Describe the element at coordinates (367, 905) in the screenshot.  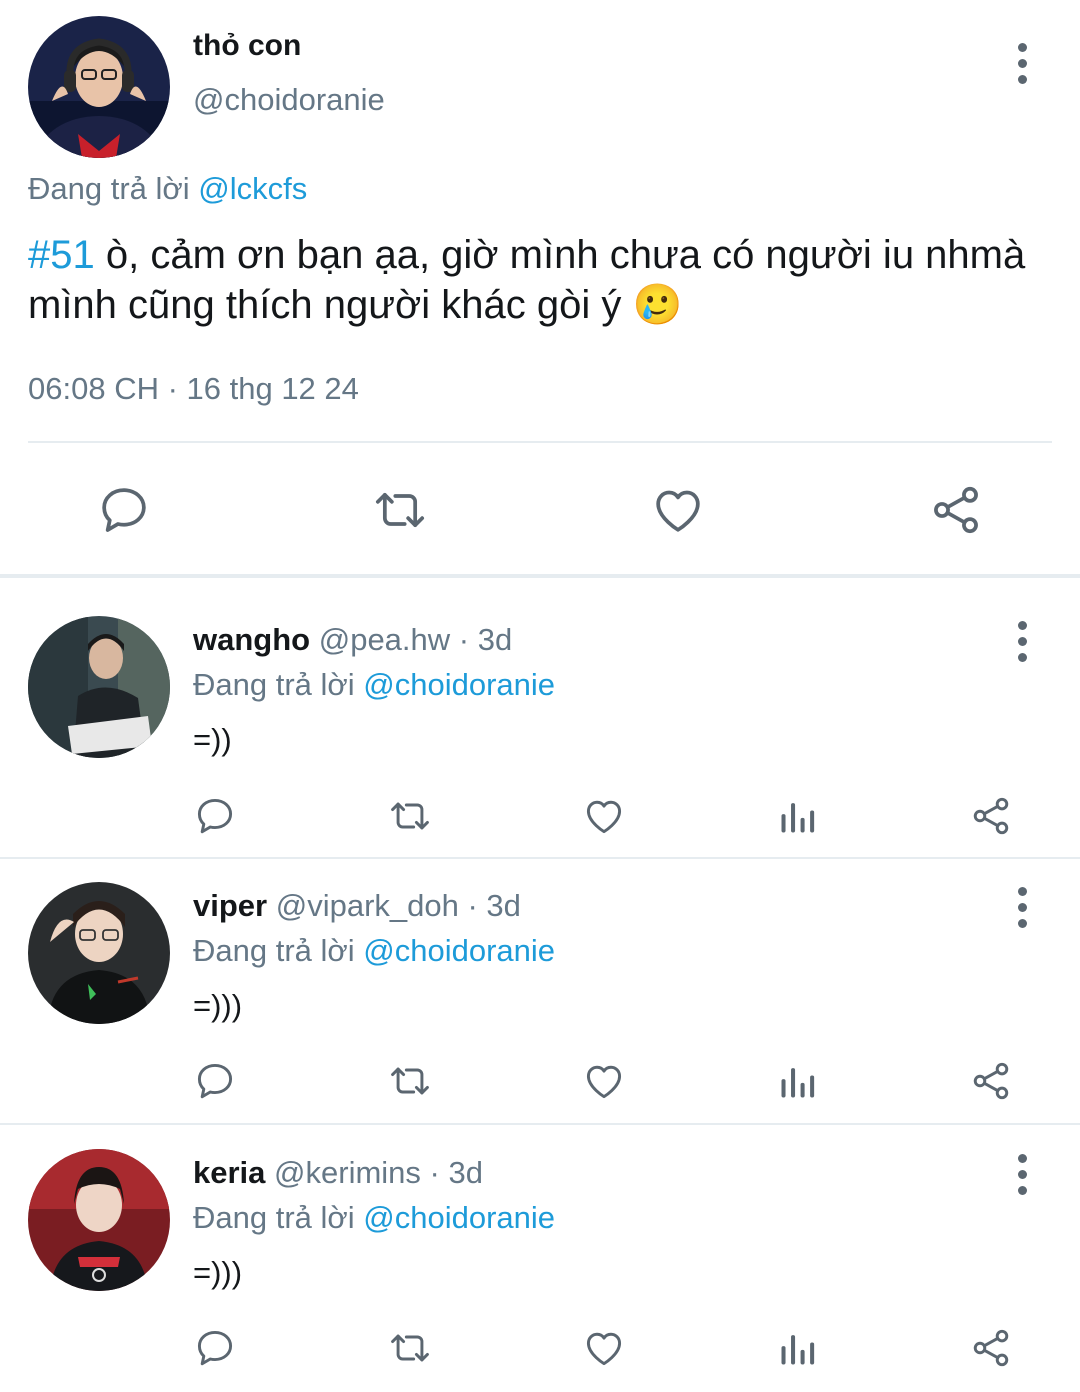
I see `reply-handle: @vipark_doh` at that location.